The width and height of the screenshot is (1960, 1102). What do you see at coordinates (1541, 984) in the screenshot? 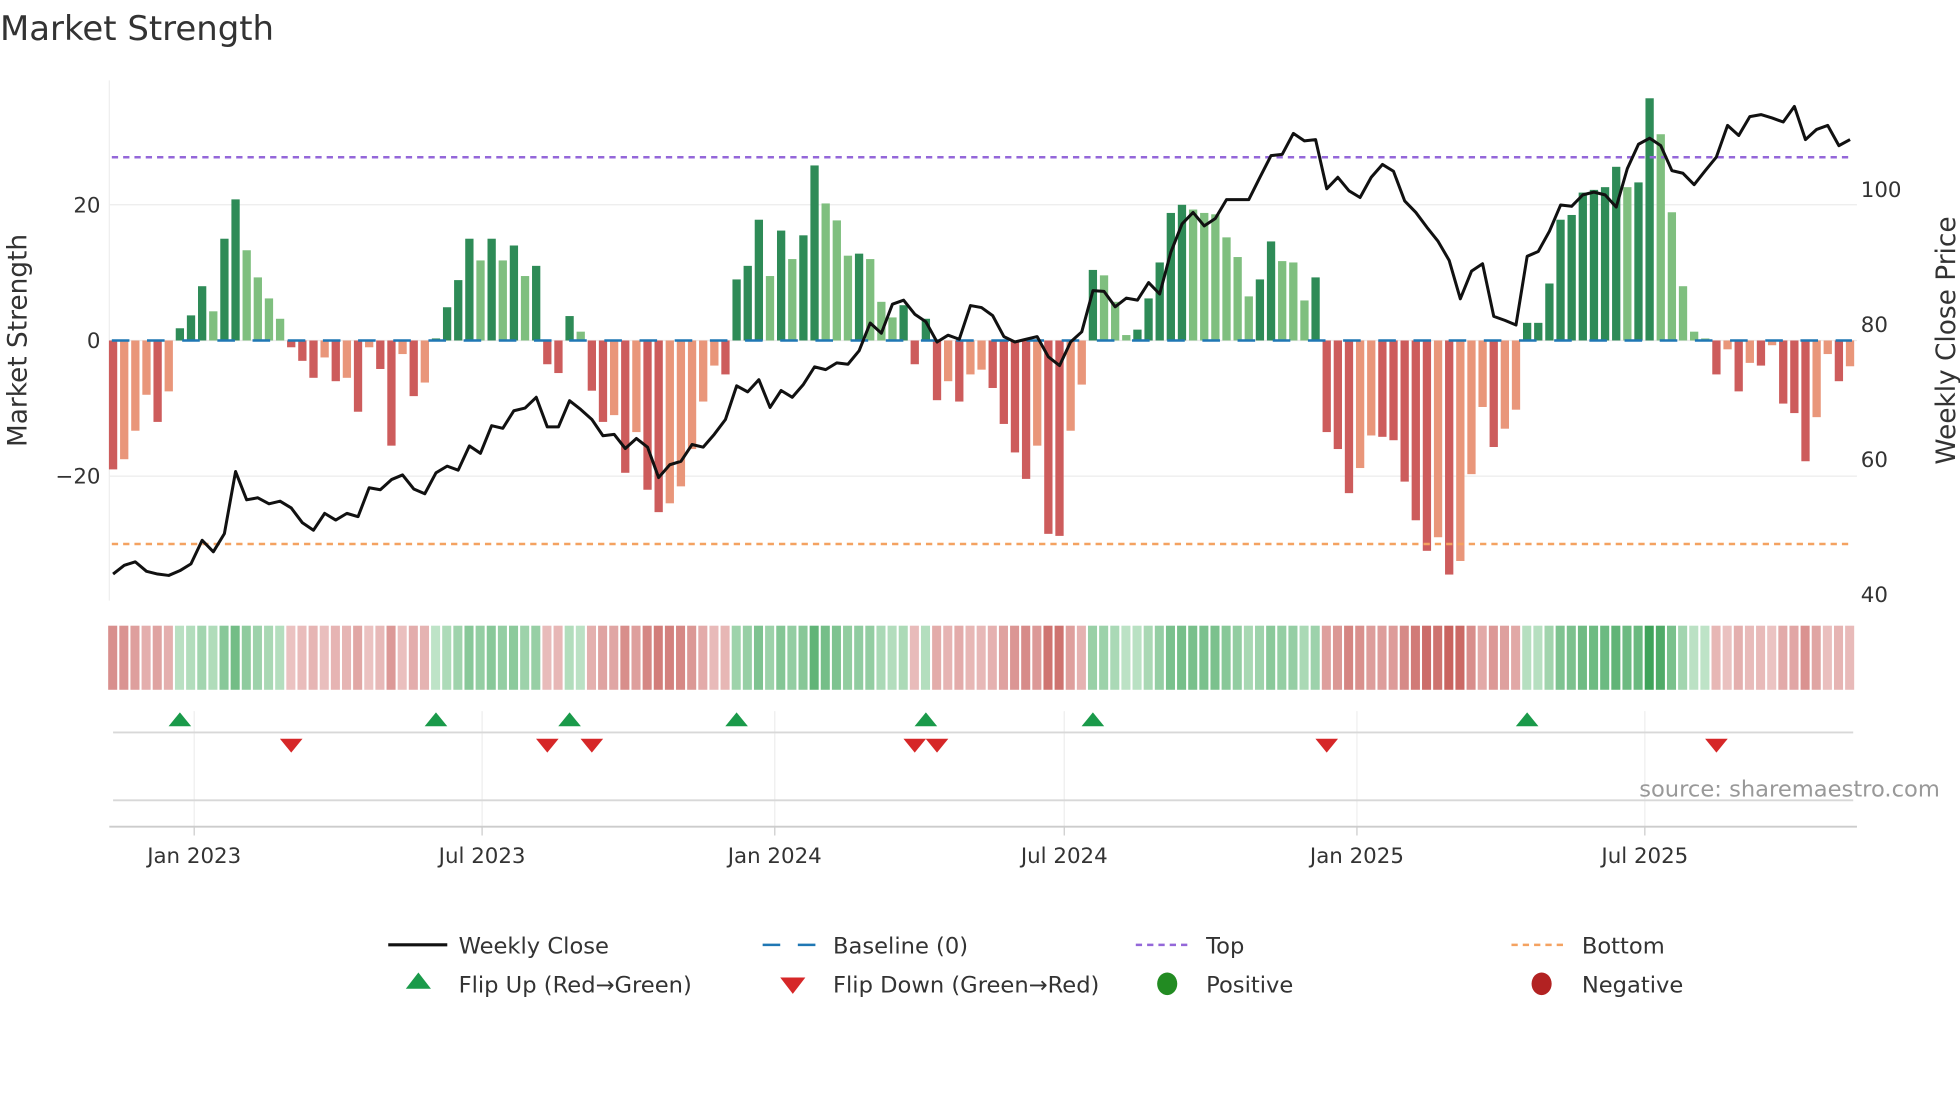
I see `circle-icon` at bounding box center [1541, 984].